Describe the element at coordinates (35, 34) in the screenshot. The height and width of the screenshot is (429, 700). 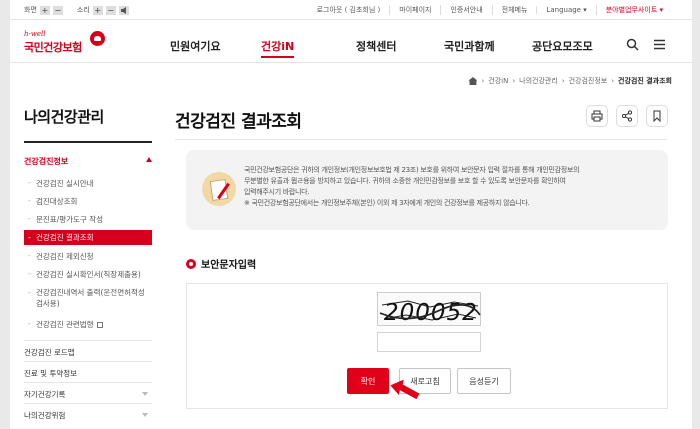
I see `logo-hwell: h-well` at that location.